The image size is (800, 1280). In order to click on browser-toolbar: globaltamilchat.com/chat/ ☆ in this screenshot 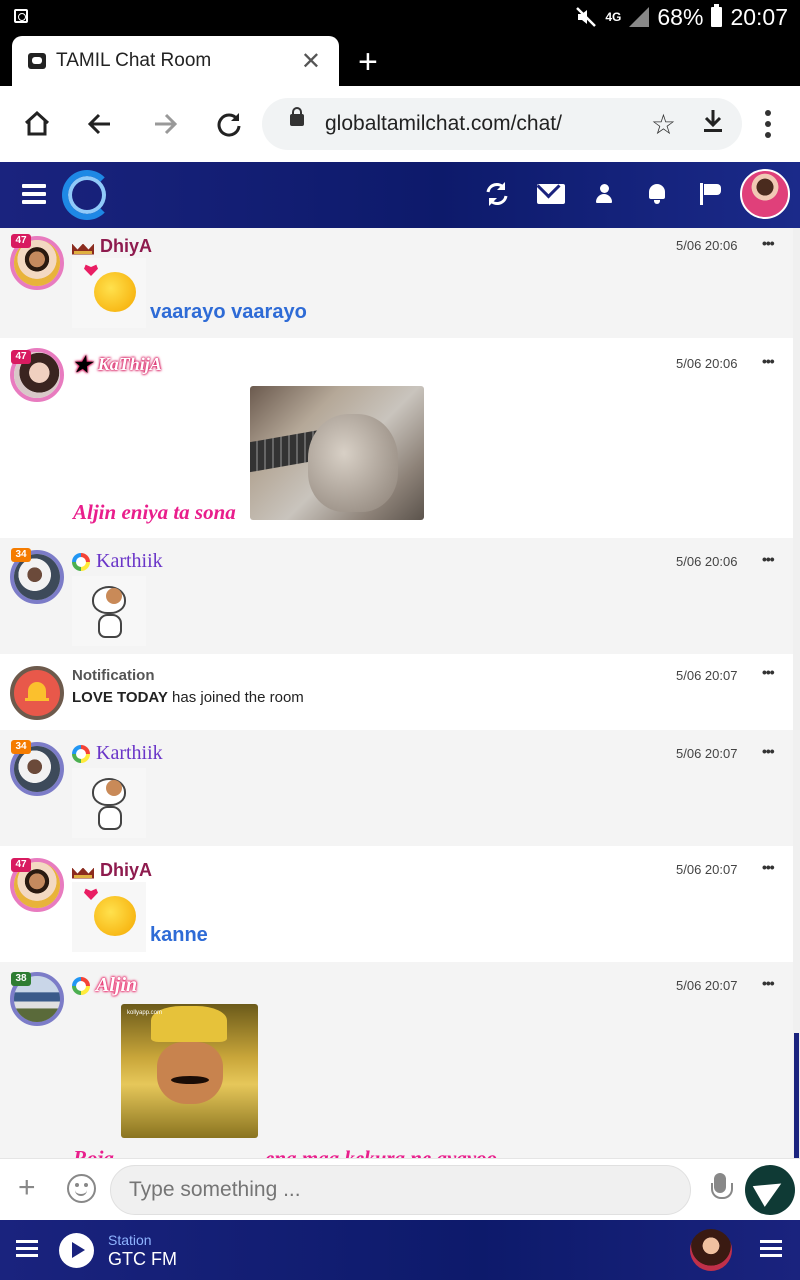, I will do `click(400, 124)`.